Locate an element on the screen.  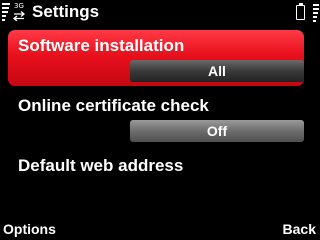
battery-level-icon is located at coordinates (316, 12).